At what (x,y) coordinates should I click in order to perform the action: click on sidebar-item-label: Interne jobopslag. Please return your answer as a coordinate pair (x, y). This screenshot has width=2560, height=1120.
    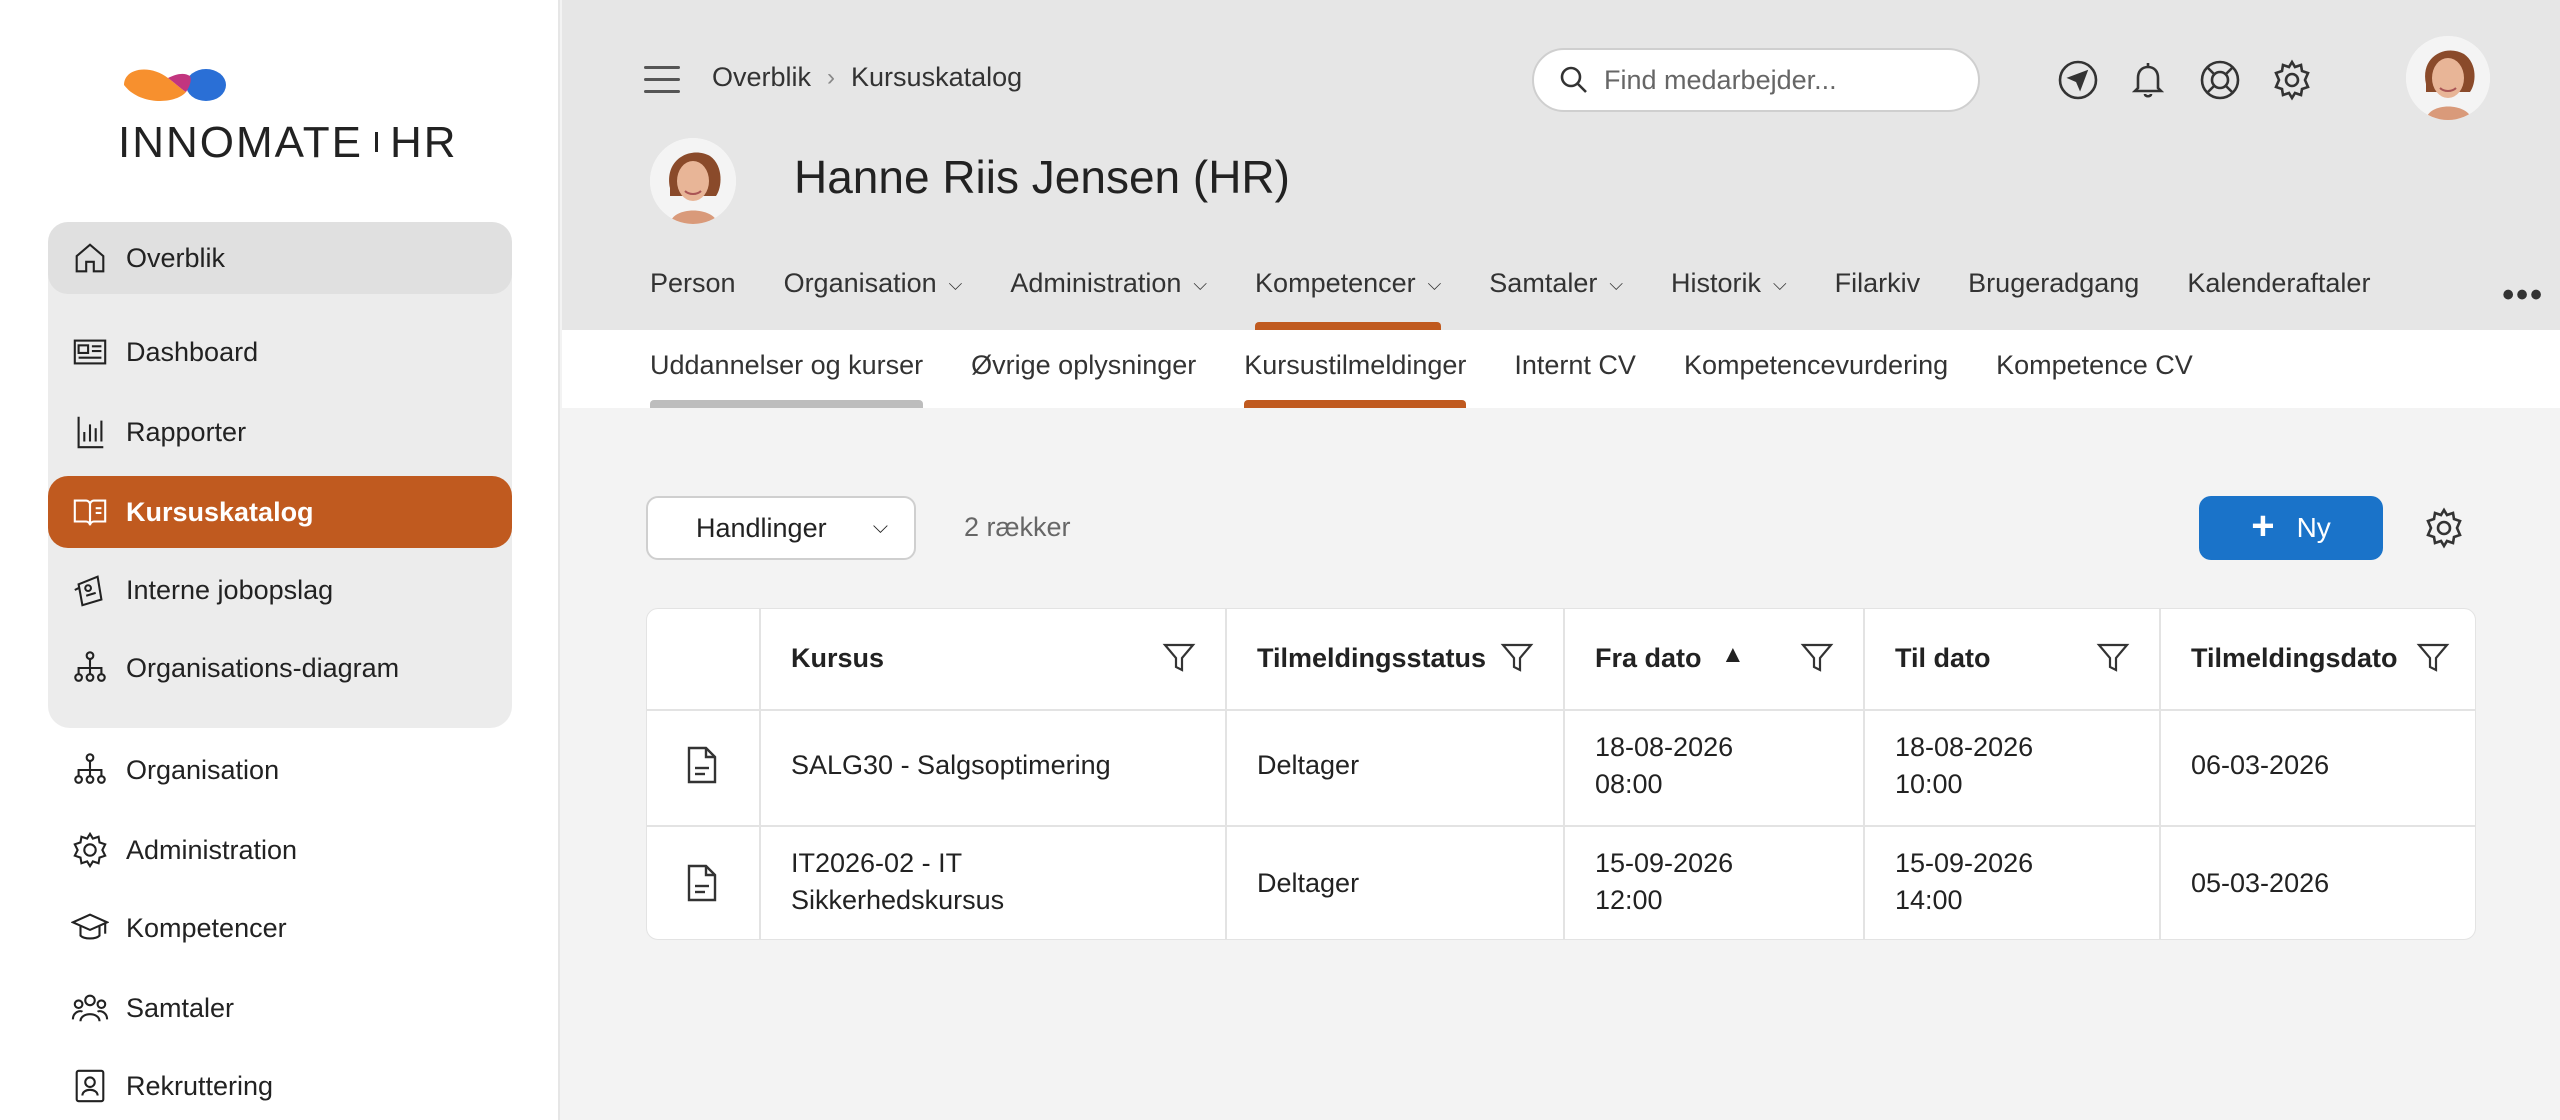
    Looking at the image, I should click on (230, 589).